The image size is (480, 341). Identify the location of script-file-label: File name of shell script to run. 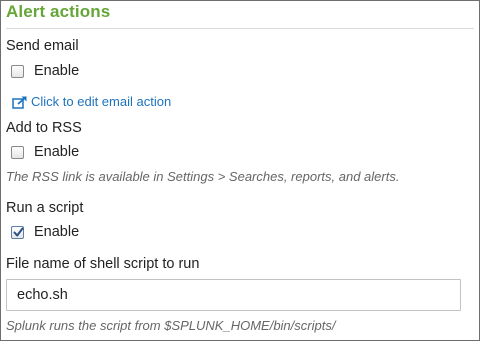
(103, 264).